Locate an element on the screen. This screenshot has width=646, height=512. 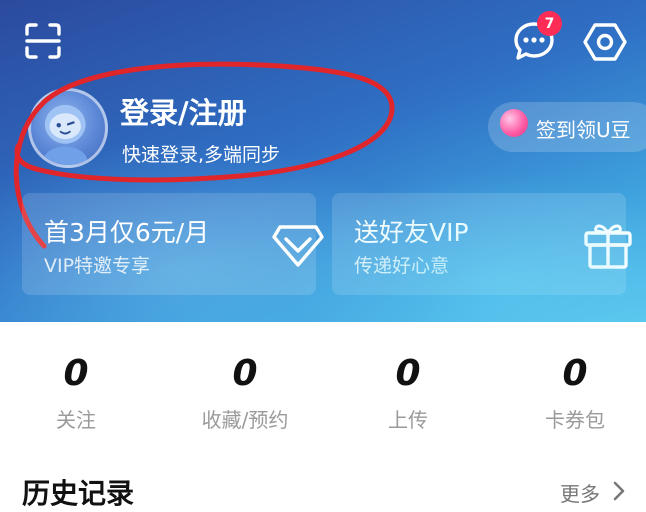
vip-offer-subtitle: VIP特邀专享 is located at coordinates (97, 266).